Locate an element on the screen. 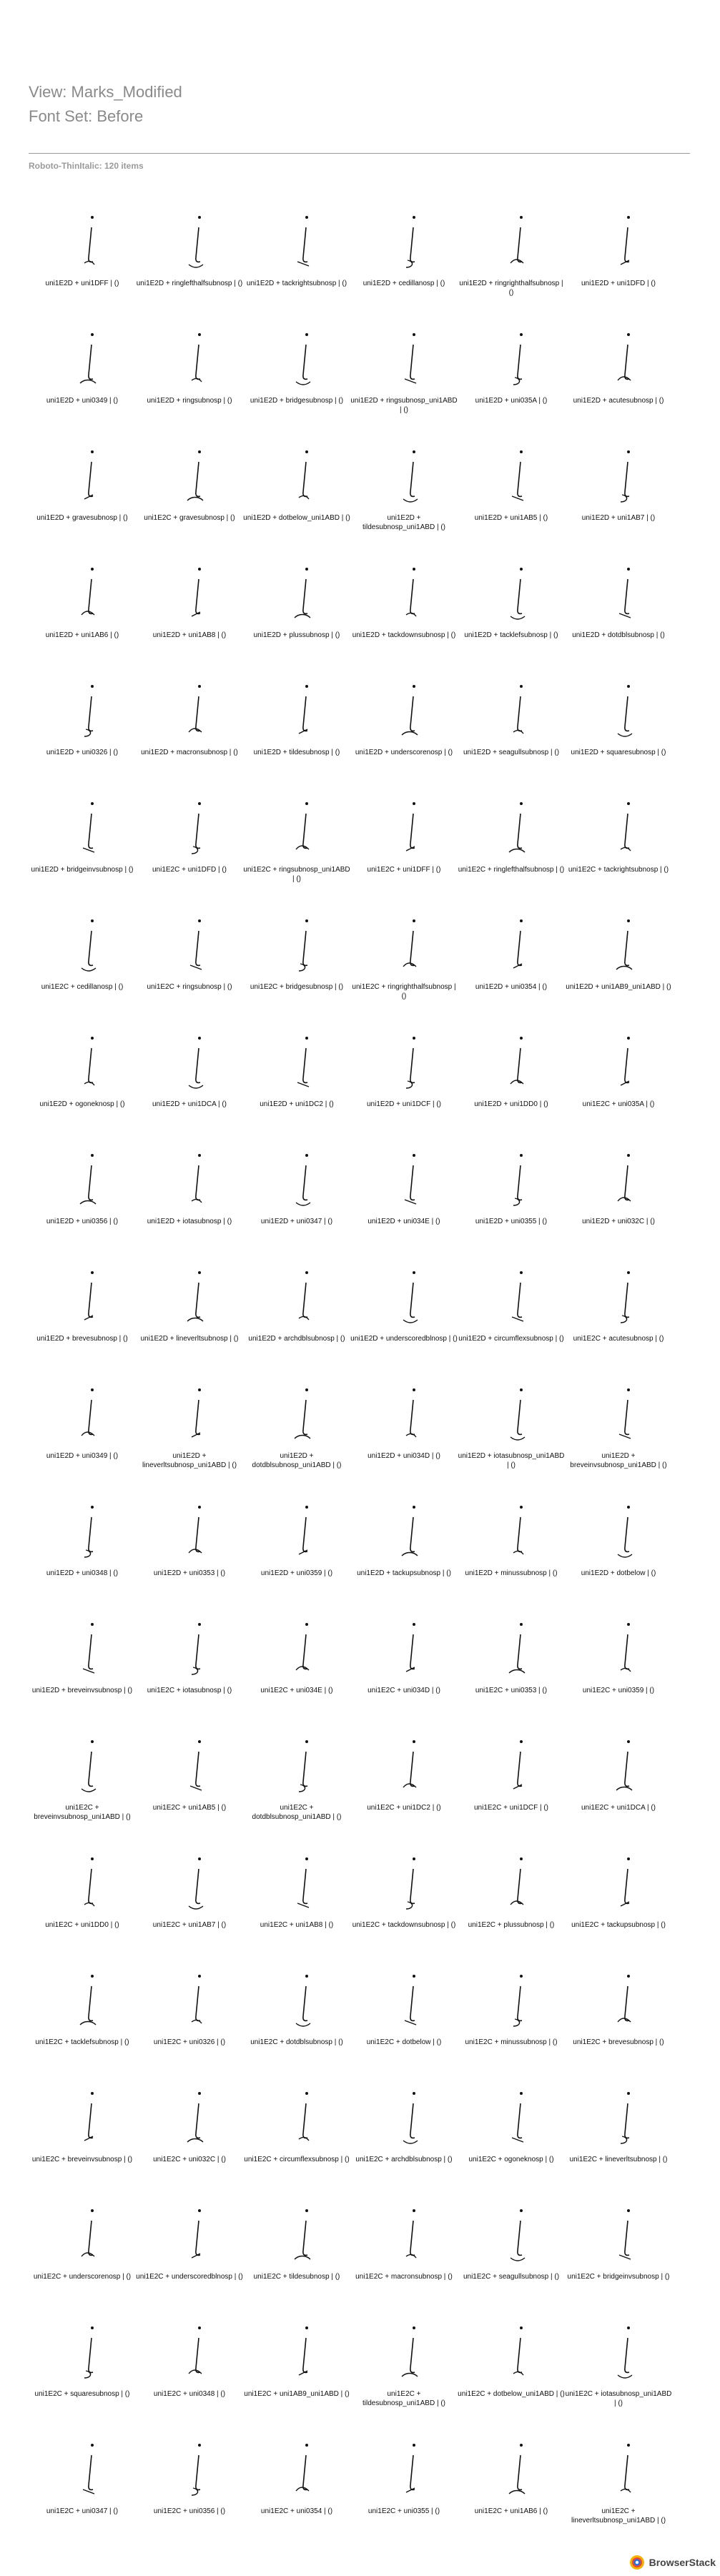 The width and height of the screenshot is (720, 2576). header: View: Marks_Modified Font Set: Before is located at coordinates (105, 104).